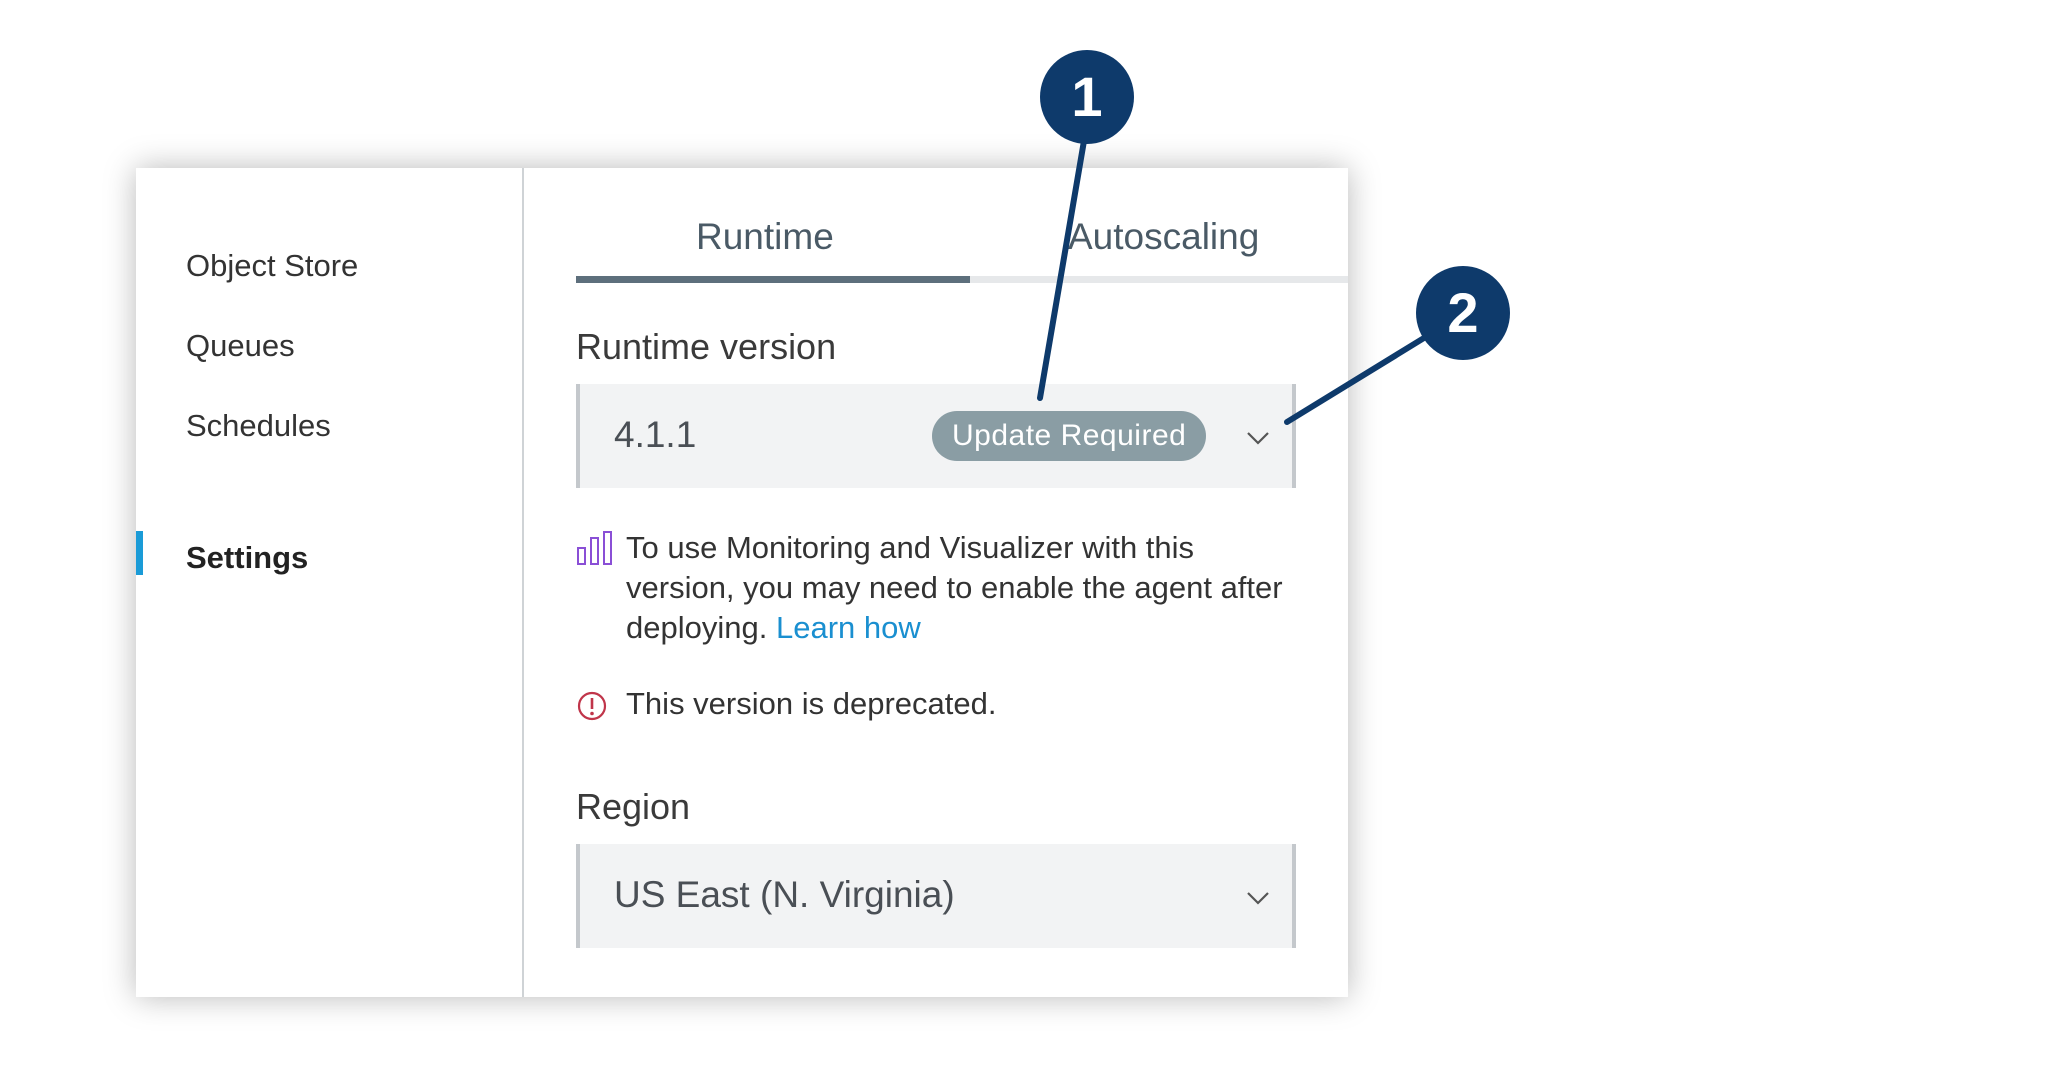 This screenshot has width=2048, height=1074. What do you see at coordinates (1463, 313) in the screenshot?
I see `callout-2: 2` at bounding box center [1463, 313].